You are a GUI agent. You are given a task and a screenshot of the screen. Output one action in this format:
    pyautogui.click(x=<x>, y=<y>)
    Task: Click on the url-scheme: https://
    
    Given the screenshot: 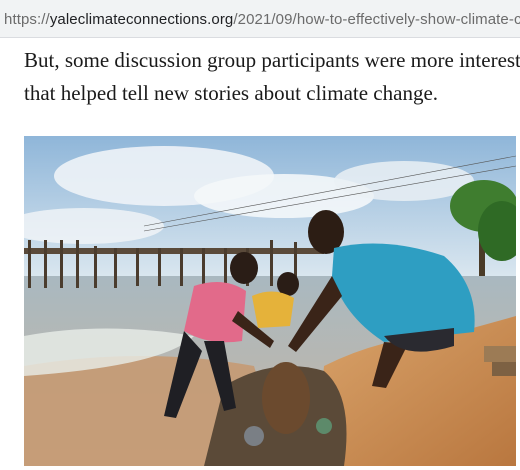 What is the action you would take?
    pyautogui.click(x=27, y=19)
    